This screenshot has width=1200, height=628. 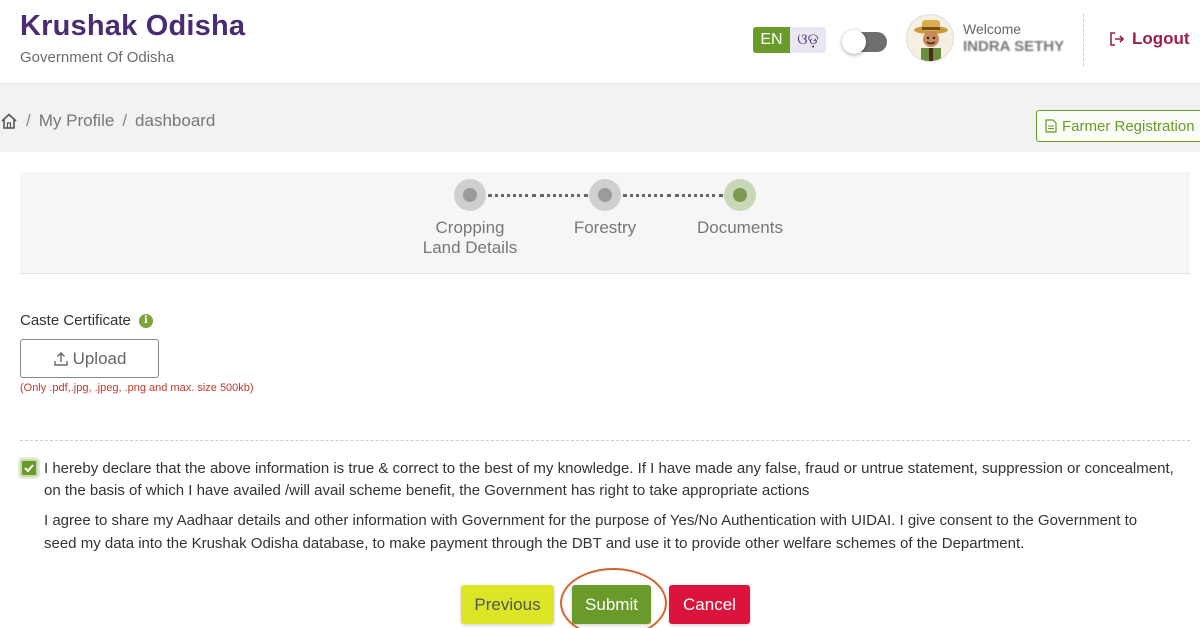 I want to click on theme-toggle, so click(x=864, y=42).